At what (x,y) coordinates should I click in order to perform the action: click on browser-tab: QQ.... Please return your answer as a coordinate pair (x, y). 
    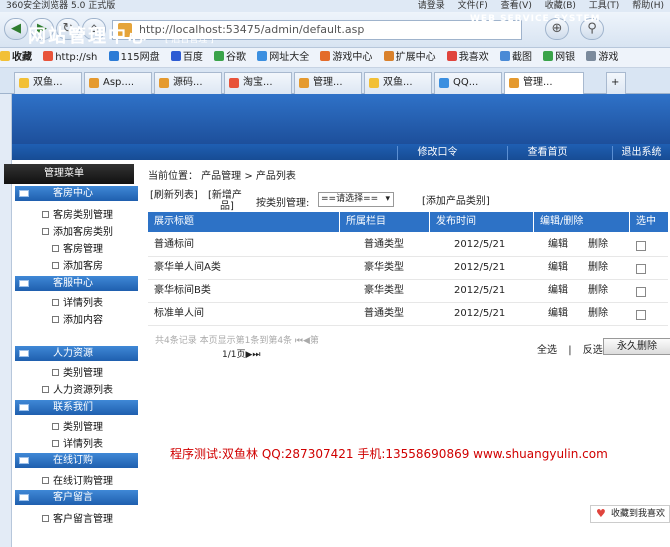
    Looking at the image, I should click on (468, 83).